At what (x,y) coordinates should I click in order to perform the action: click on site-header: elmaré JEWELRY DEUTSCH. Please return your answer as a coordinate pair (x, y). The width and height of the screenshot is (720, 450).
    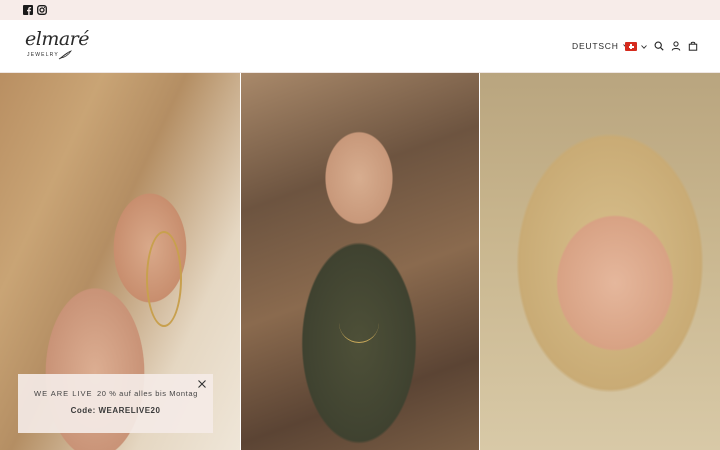
    Looking at the image, I should click on (360, 46).